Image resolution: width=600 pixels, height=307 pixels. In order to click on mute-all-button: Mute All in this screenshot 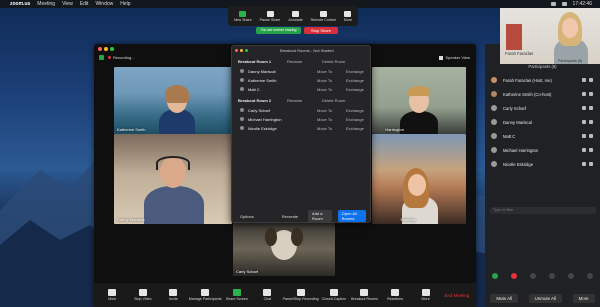, I will do `click(504, 298)`.